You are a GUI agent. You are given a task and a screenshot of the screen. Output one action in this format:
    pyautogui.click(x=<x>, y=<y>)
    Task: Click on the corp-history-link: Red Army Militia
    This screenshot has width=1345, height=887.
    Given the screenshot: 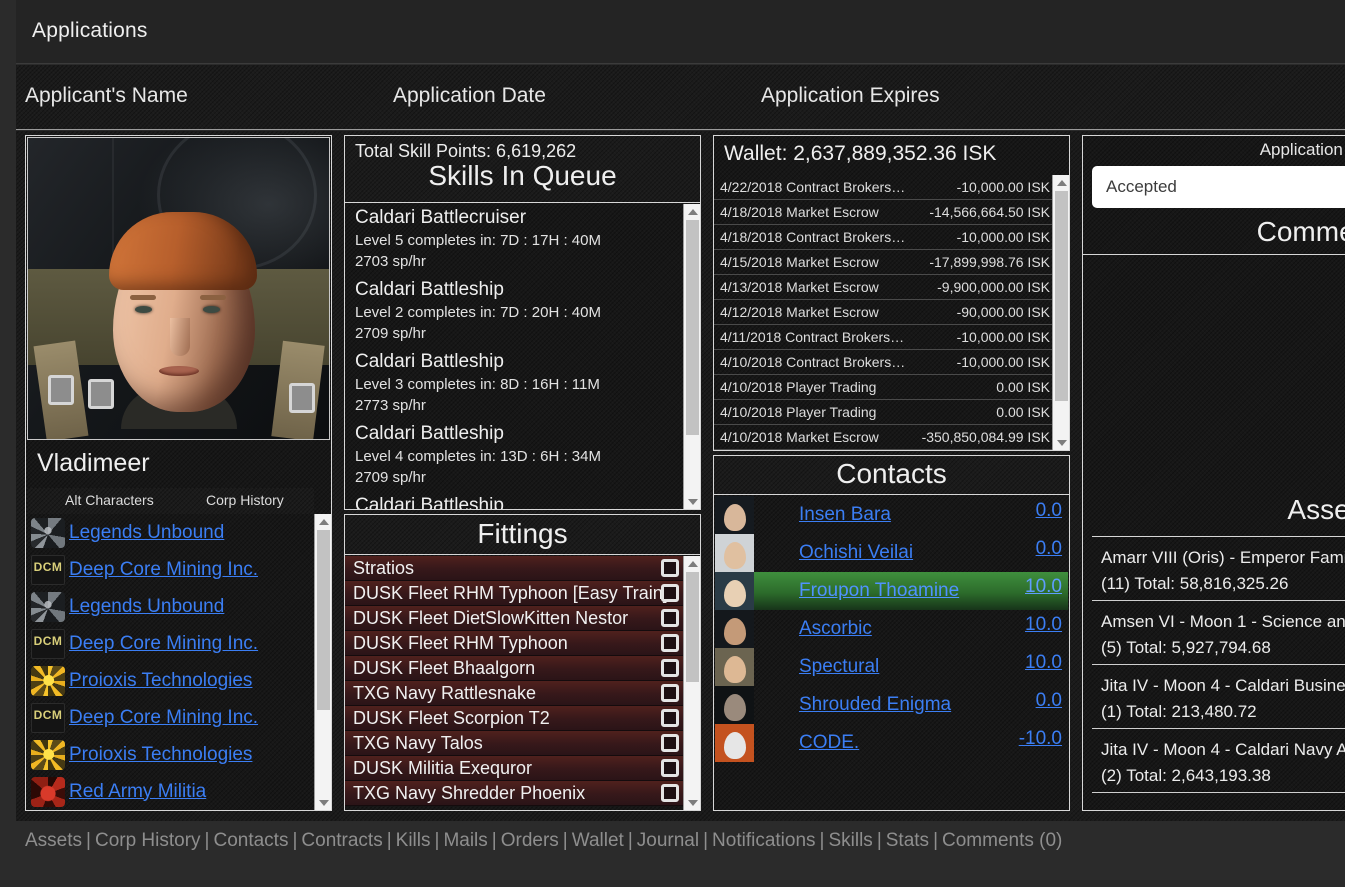 What is the action you would take?
    pyautogui.click(x=137, y=792)
    